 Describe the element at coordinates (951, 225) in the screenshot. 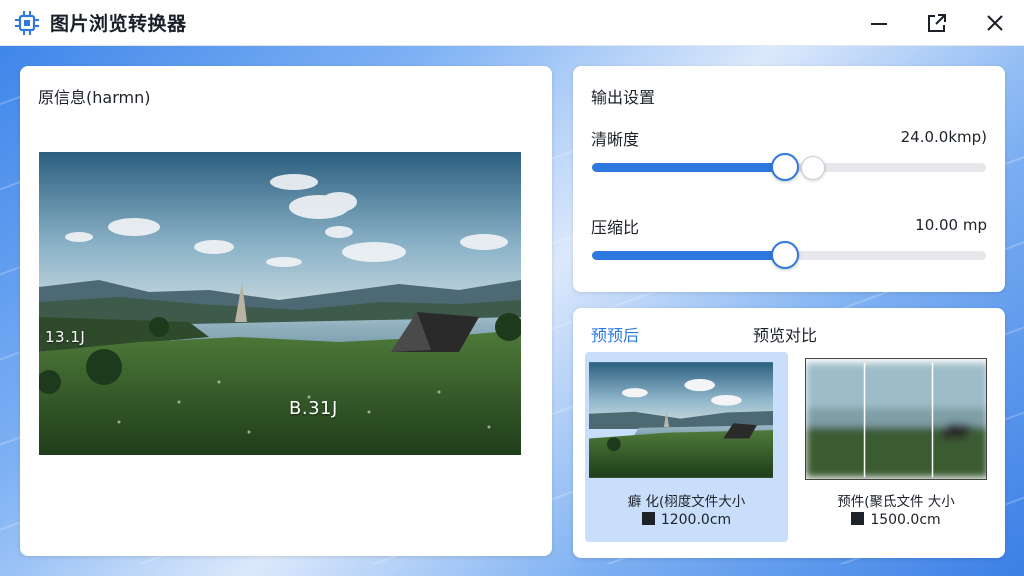

I see `compression-value: 10.00 mp` at that location.